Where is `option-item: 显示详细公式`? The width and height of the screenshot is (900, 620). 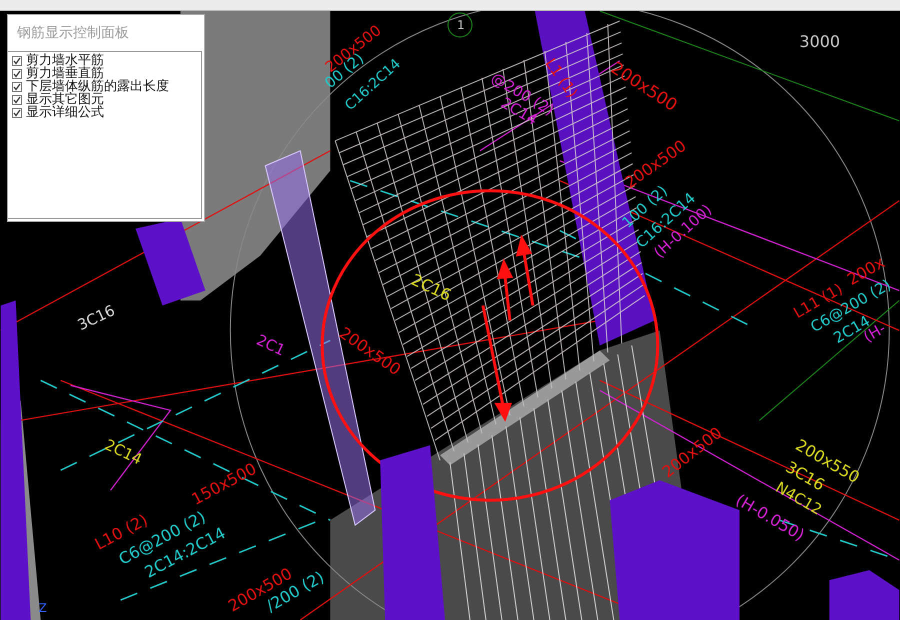 option-item: 显示详细公式 is located at coordinates (106, 112).